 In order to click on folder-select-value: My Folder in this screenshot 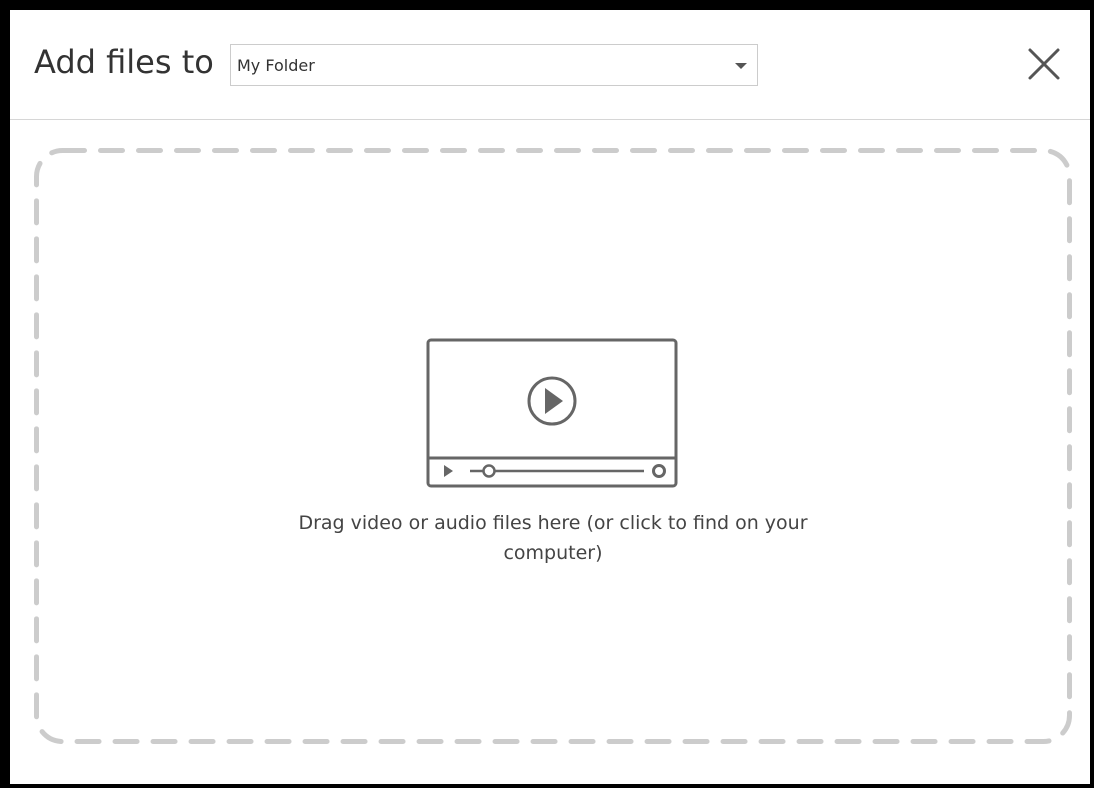, I will do `click(276, 65)`.